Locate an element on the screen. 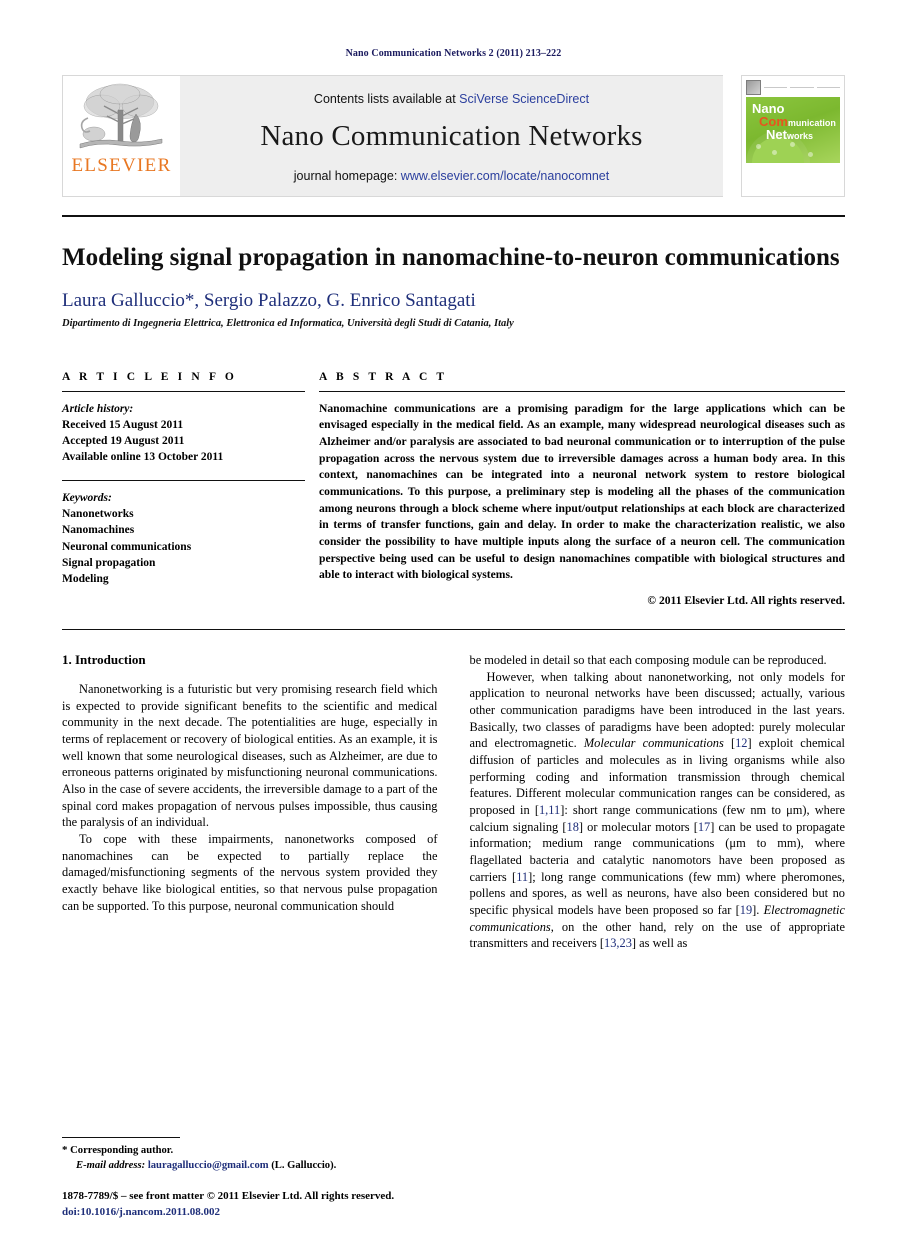 Image resolution: width=907 pixels, height=1238 pixels. cover-title-text: Nano Communication Networks is located at coordinates (794, 121).